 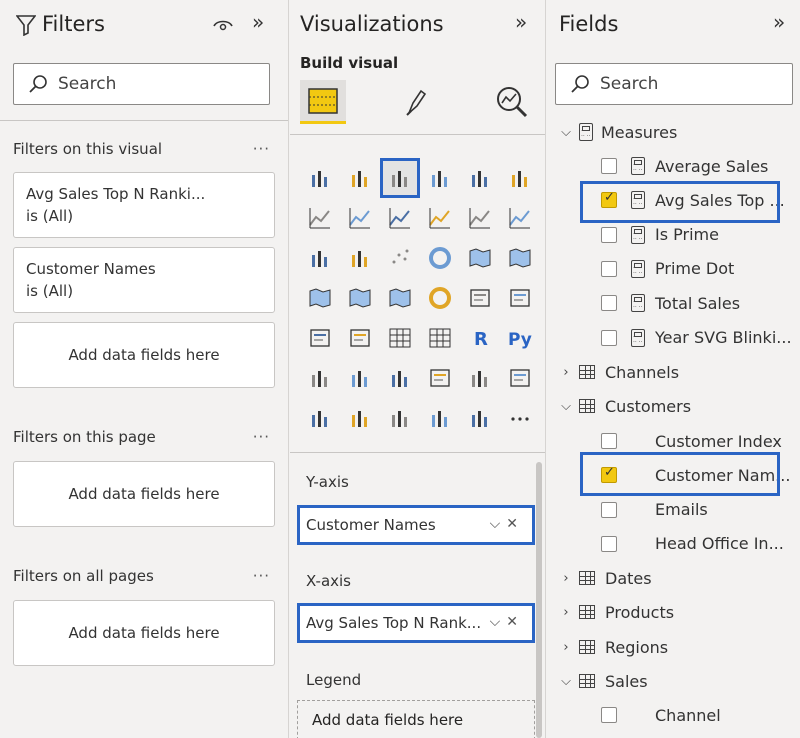 What do you see at coordinates (673, 235) in the screenshot?
I see `field-row: Is Prime` at bounding box center [673, 235].